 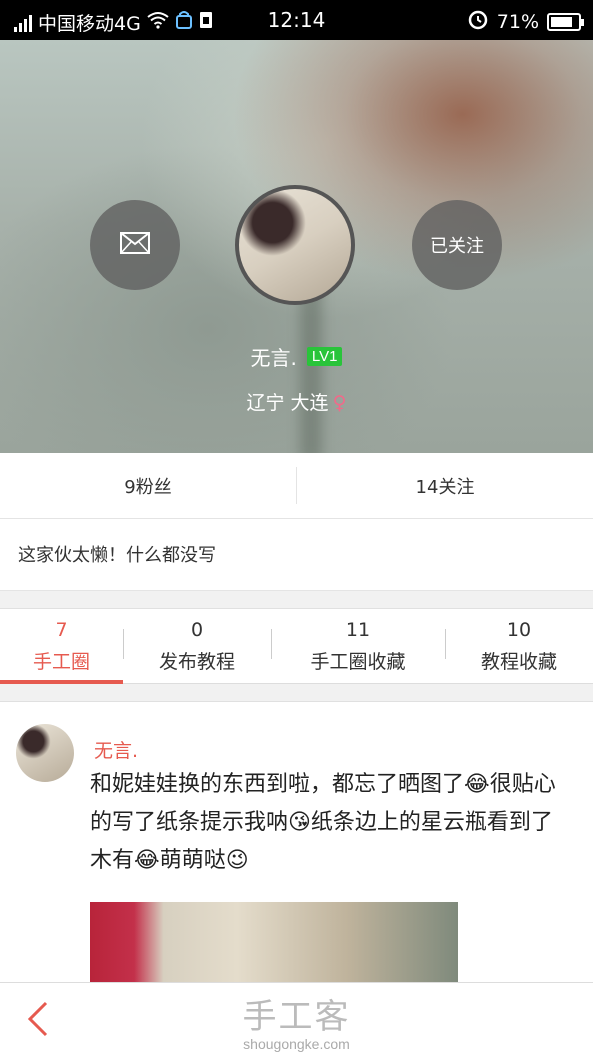 I want to click on brand-name: 手工客, so click(x=296, y=1017).